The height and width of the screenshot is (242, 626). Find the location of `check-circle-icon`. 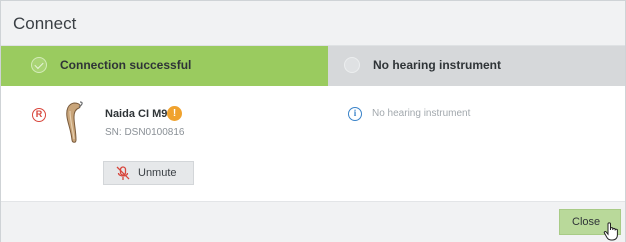

check-circle-icon is located at coordinates (39, 65).